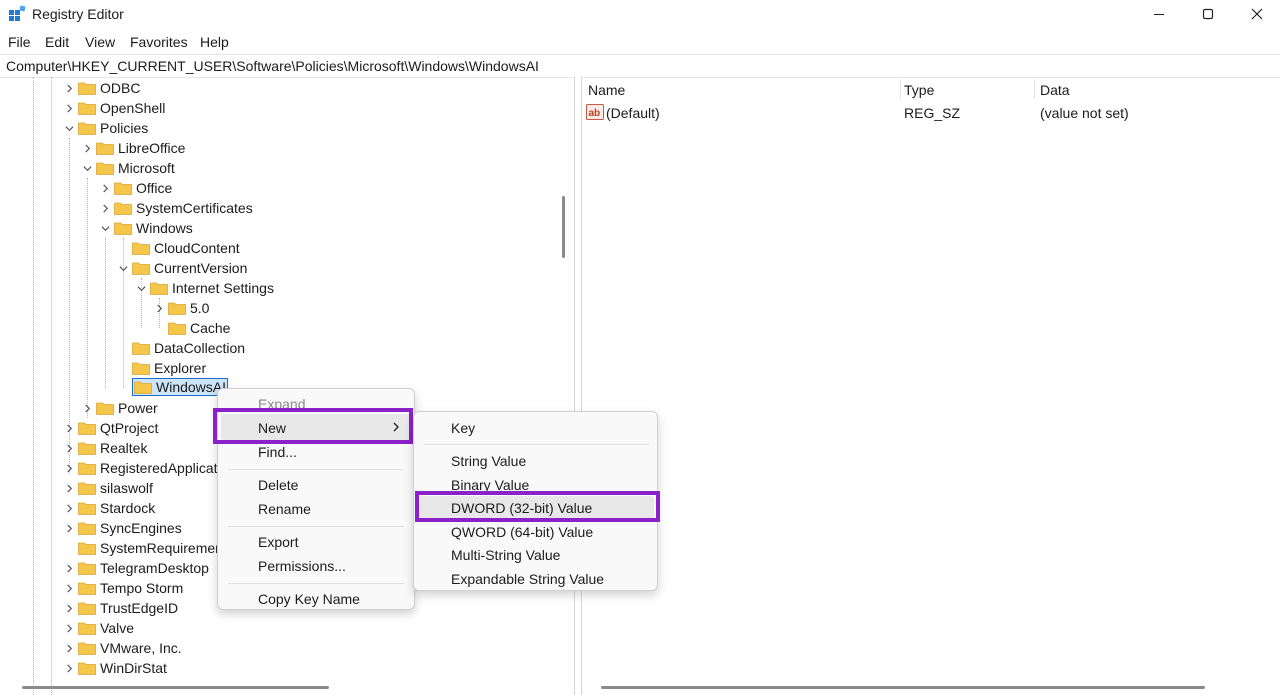 Image resolution: width=1280 pixels, height=695 pixels. I want to click on tree-item-valve: Valve, so click(97, 628).